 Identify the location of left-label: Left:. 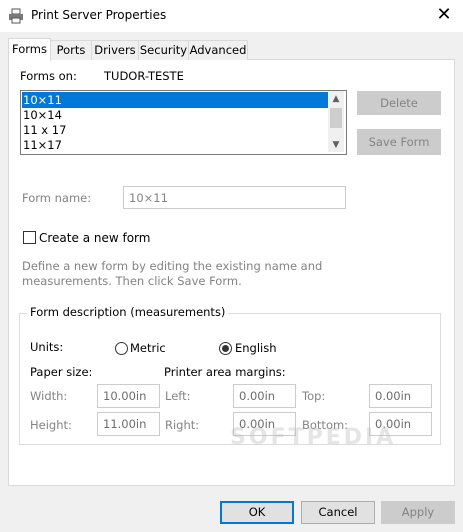
(178, 396).